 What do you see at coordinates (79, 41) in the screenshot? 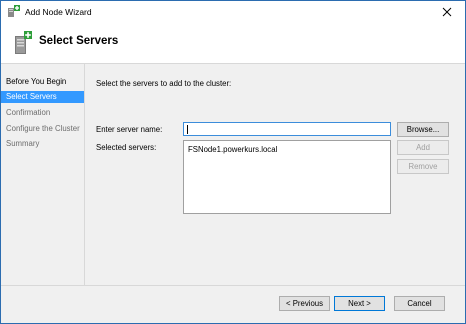
I see `page-title: Select Servers` at bounding box center [79, 41].